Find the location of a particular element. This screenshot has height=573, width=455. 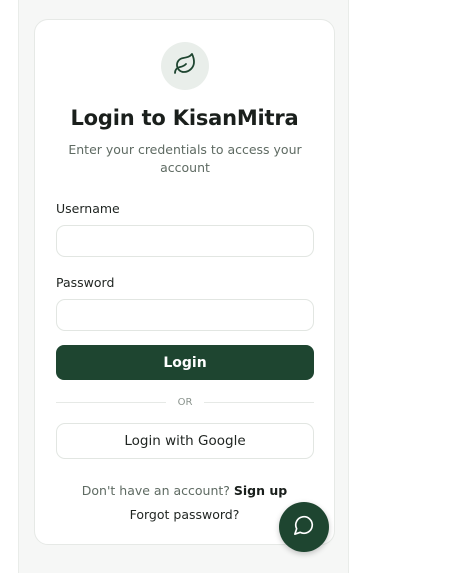

username-input is located at coordinates (185, 241).